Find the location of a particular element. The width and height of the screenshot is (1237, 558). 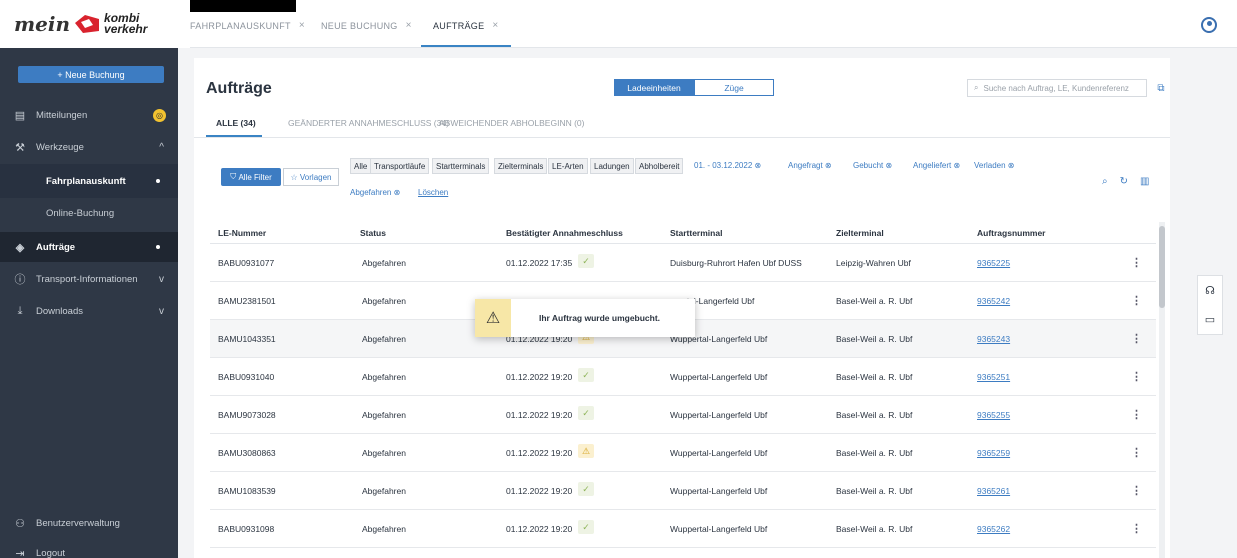

column-header: Bestätigter Annahmeschluss is located at coordinates (564, 233).